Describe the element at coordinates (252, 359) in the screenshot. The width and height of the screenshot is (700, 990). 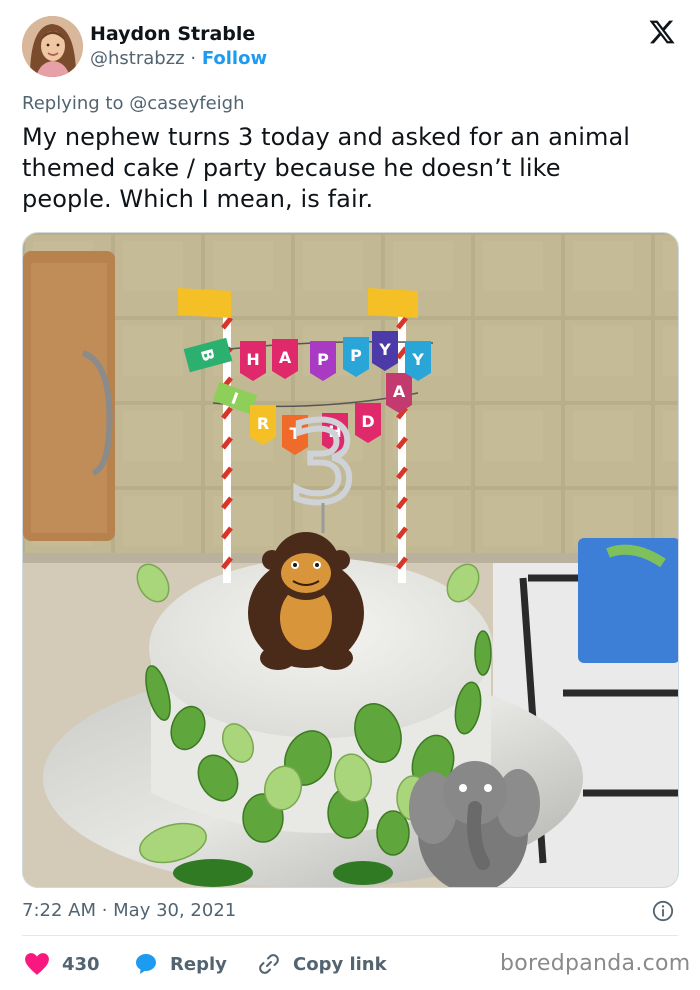
I see `banner-letter: H` at that location.